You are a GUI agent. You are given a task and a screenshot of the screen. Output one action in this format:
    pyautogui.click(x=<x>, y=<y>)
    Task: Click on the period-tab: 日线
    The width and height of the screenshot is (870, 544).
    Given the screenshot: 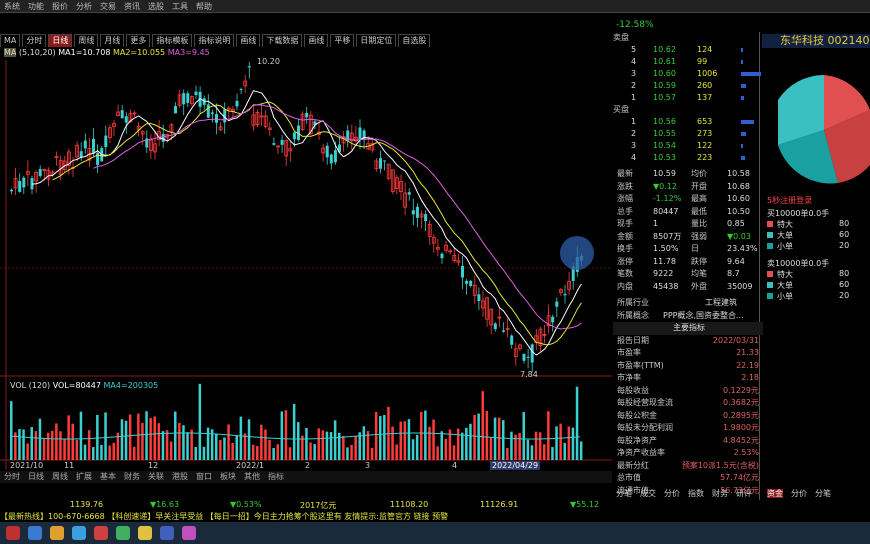 What is the action you would take?
    pyautogui.click(x=60, y=40)
    